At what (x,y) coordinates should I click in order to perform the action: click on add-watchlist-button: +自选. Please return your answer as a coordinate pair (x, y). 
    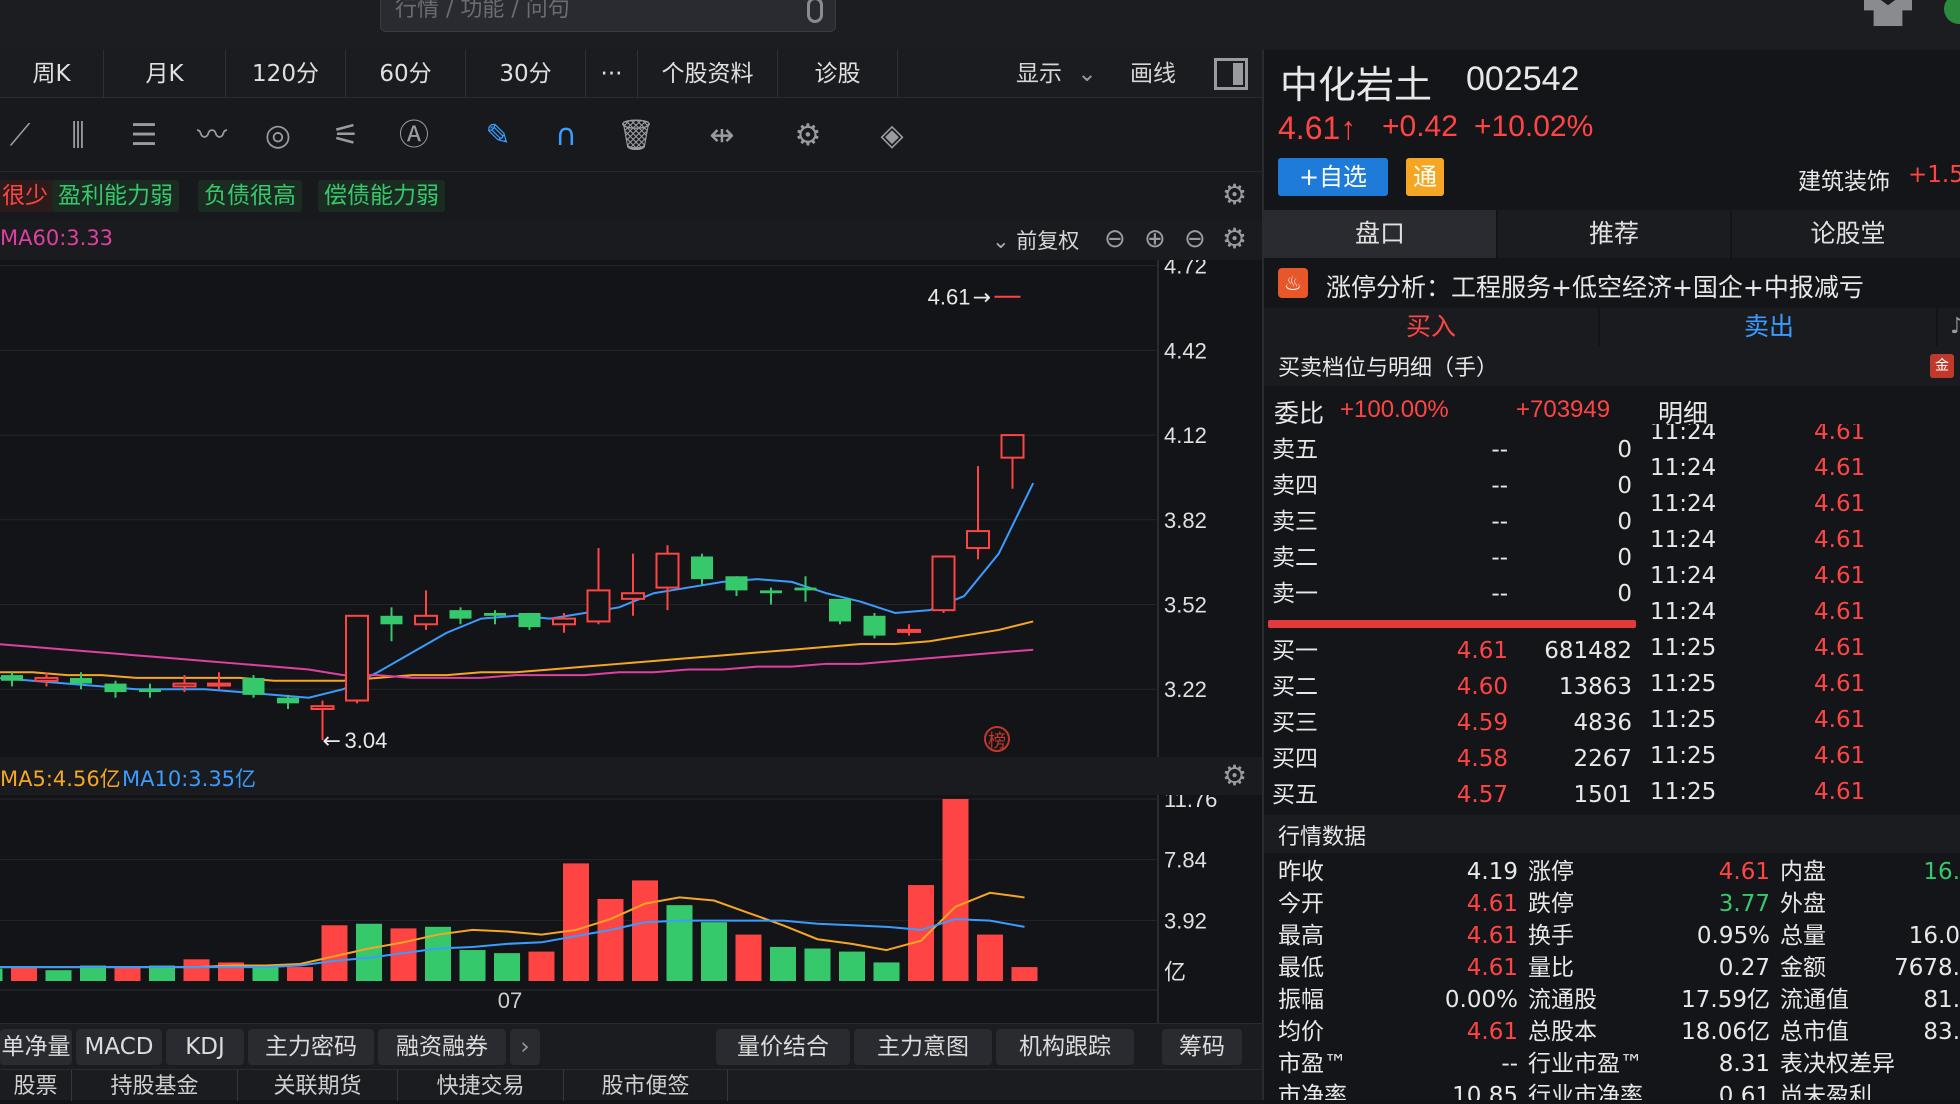
    Looking at the image, I should click on (1333, 177).